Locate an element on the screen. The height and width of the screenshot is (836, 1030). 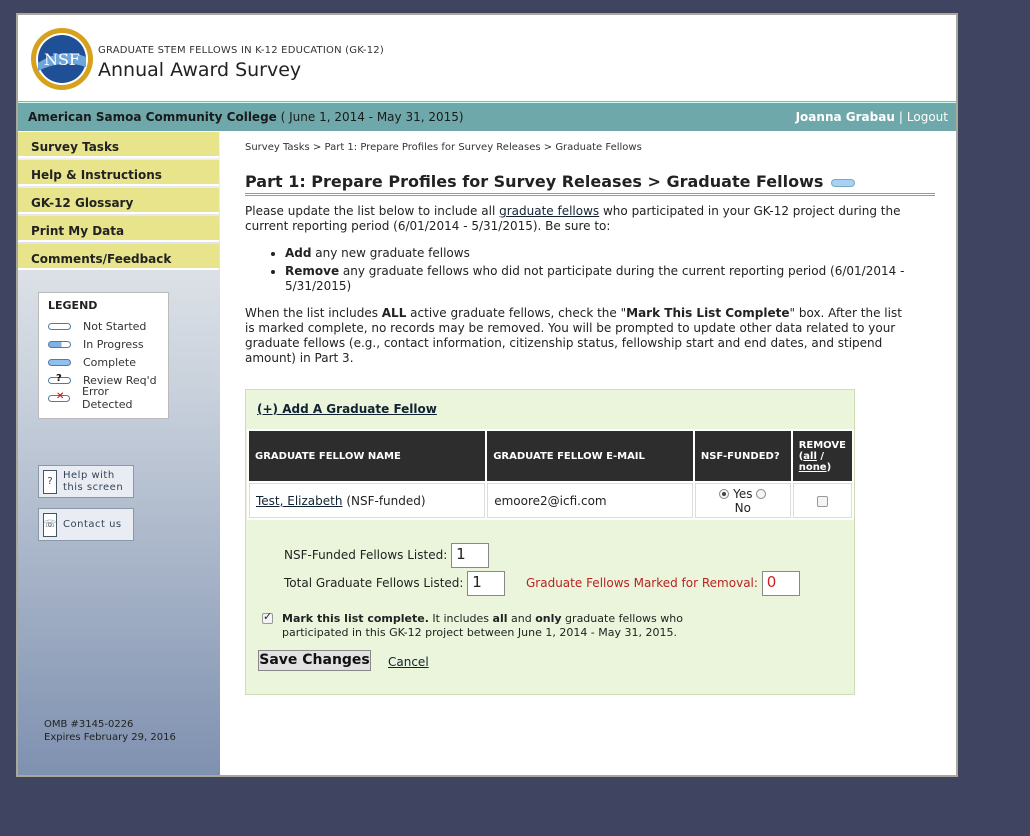
logout-link: Logout is located at coordinates (927, 117).